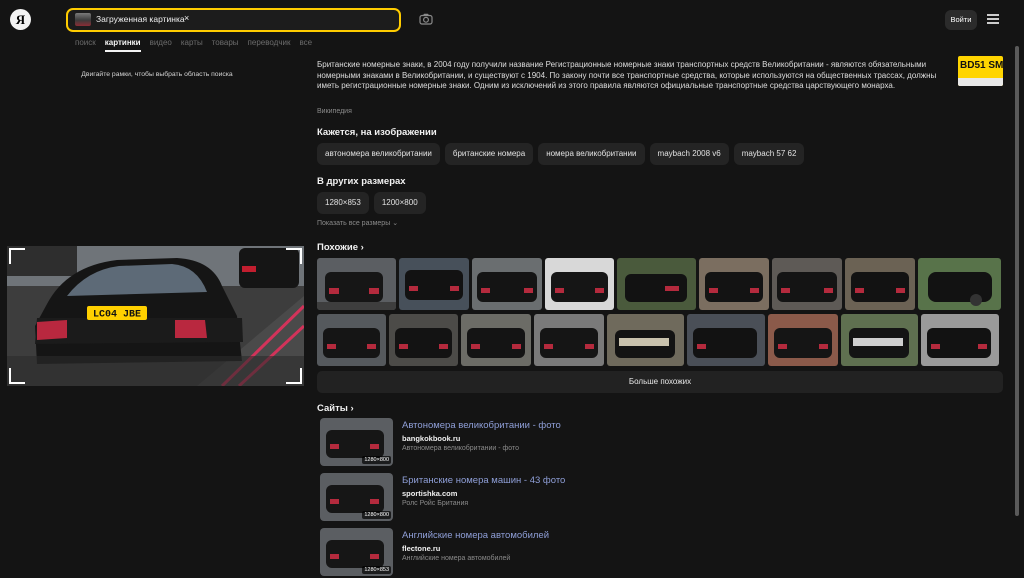  Describe the element at coordinates (481, 425) in the screenshot. I see `site-title-link: Автономера великобритании - фото` at that location.